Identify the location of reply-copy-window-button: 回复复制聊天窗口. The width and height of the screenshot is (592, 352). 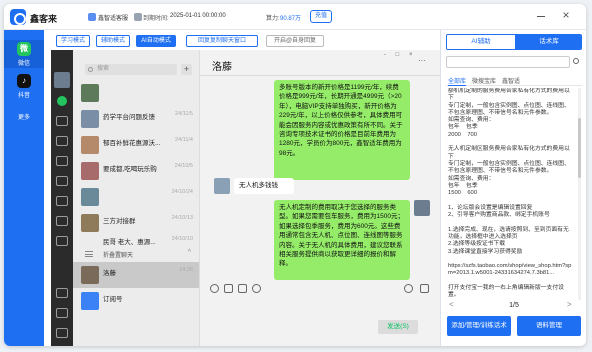
(222, 41).